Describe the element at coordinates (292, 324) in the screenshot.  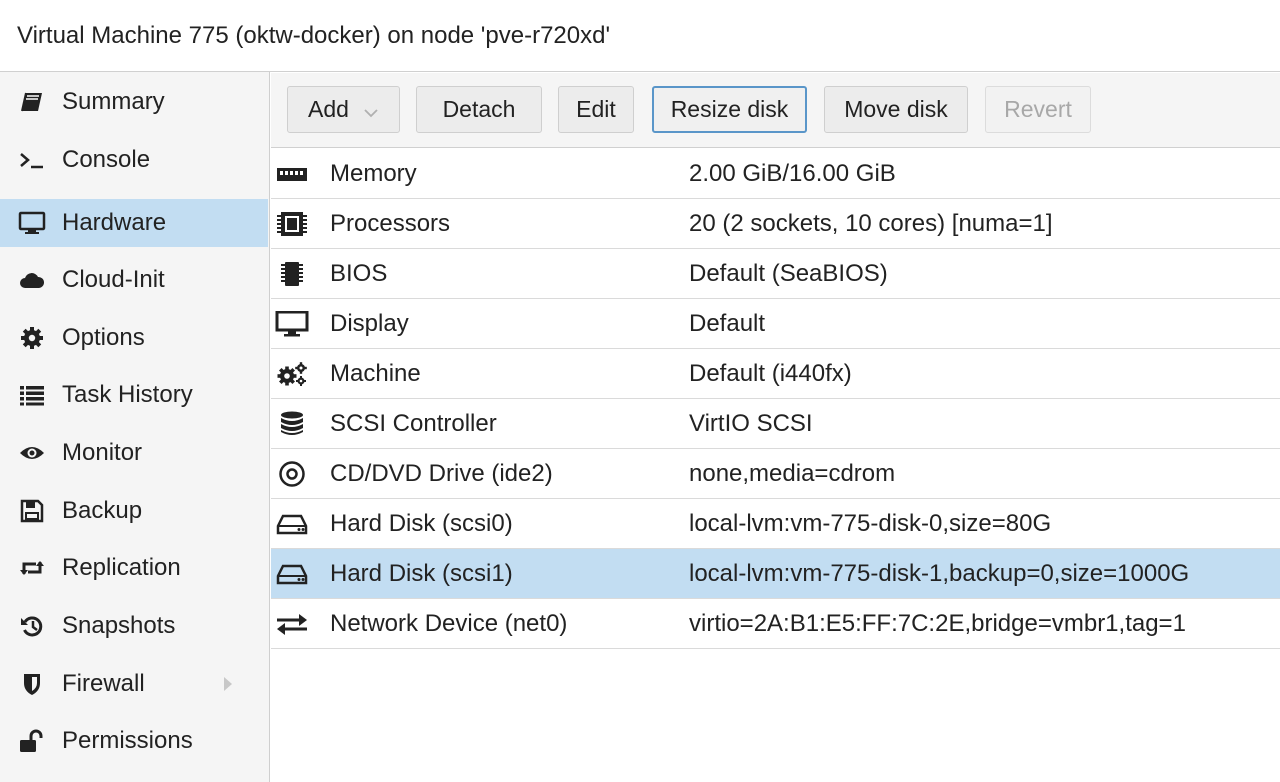
I see `display-icon` at that location.